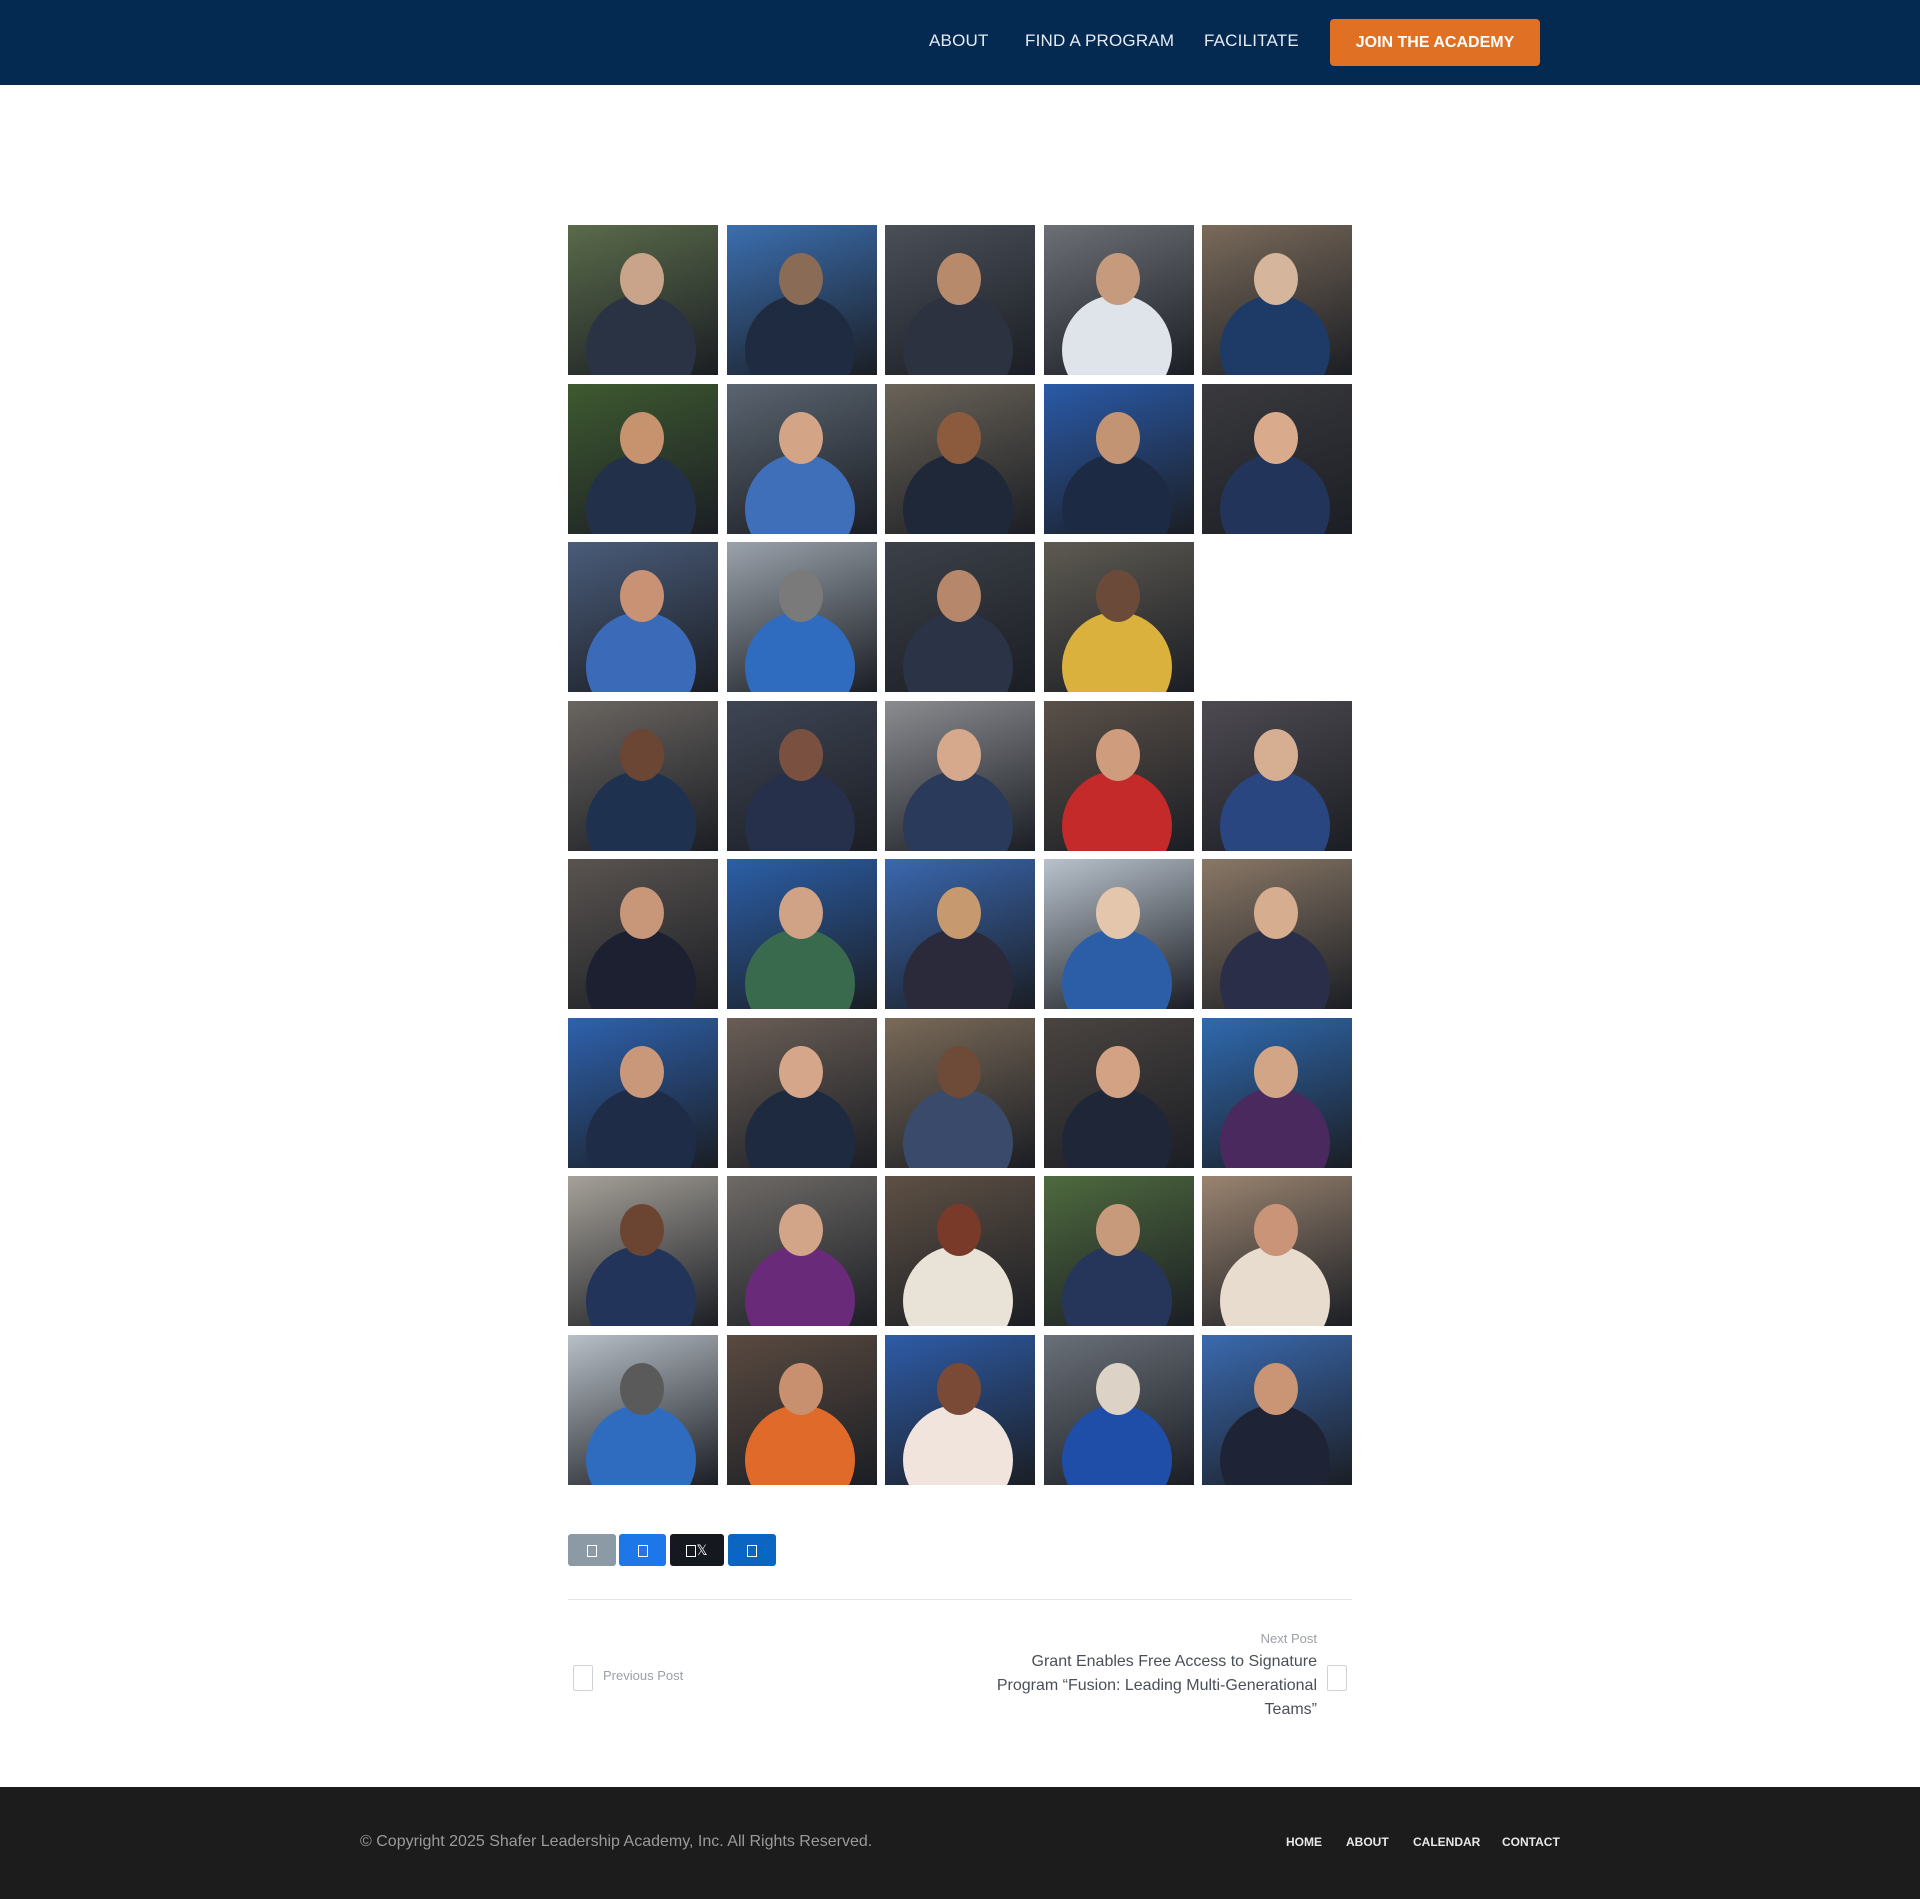  What do you see at coordinates (1304, 1842) in the screenshot?
I see `footer-home-link: HOME` at bounding box center [1304, 1842].